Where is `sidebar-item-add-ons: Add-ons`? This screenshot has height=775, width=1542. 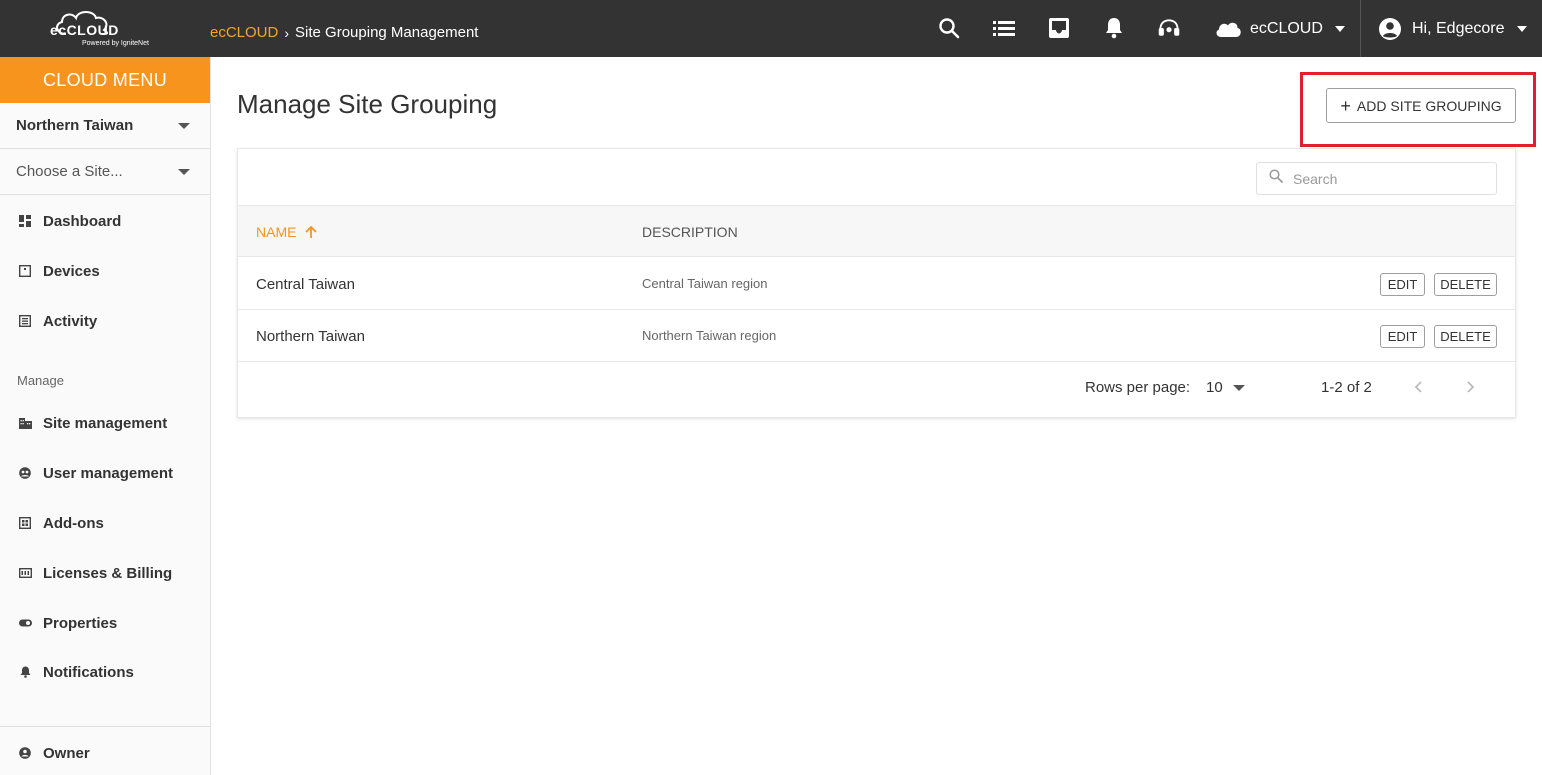 sidebar-item-add-ons: Add-ons is located at coordinates (105, 523).